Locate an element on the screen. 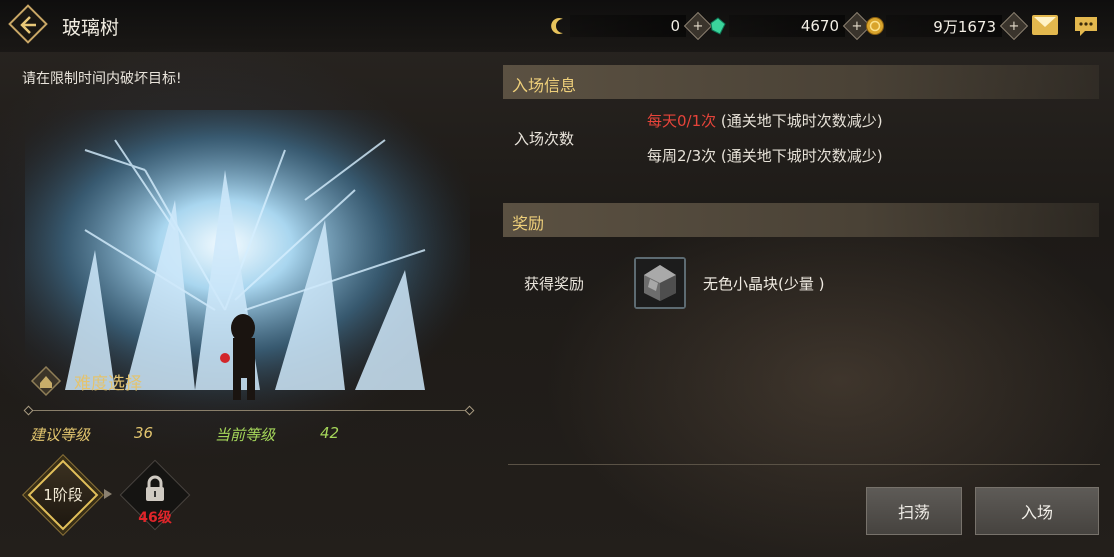 The height and width of the screenshot is (557, 1114). divider is located at coordinates (249, 410).